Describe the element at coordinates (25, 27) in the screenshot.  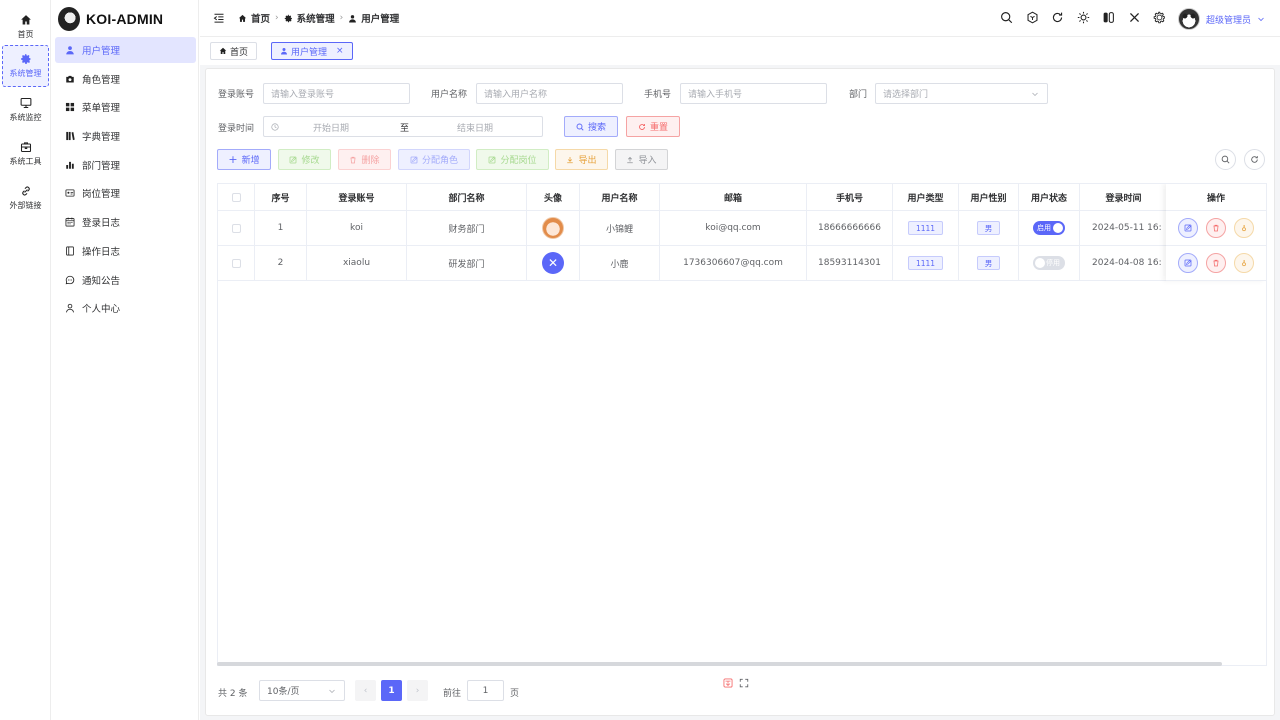
I see `rail-item-home: 首页` at that location.